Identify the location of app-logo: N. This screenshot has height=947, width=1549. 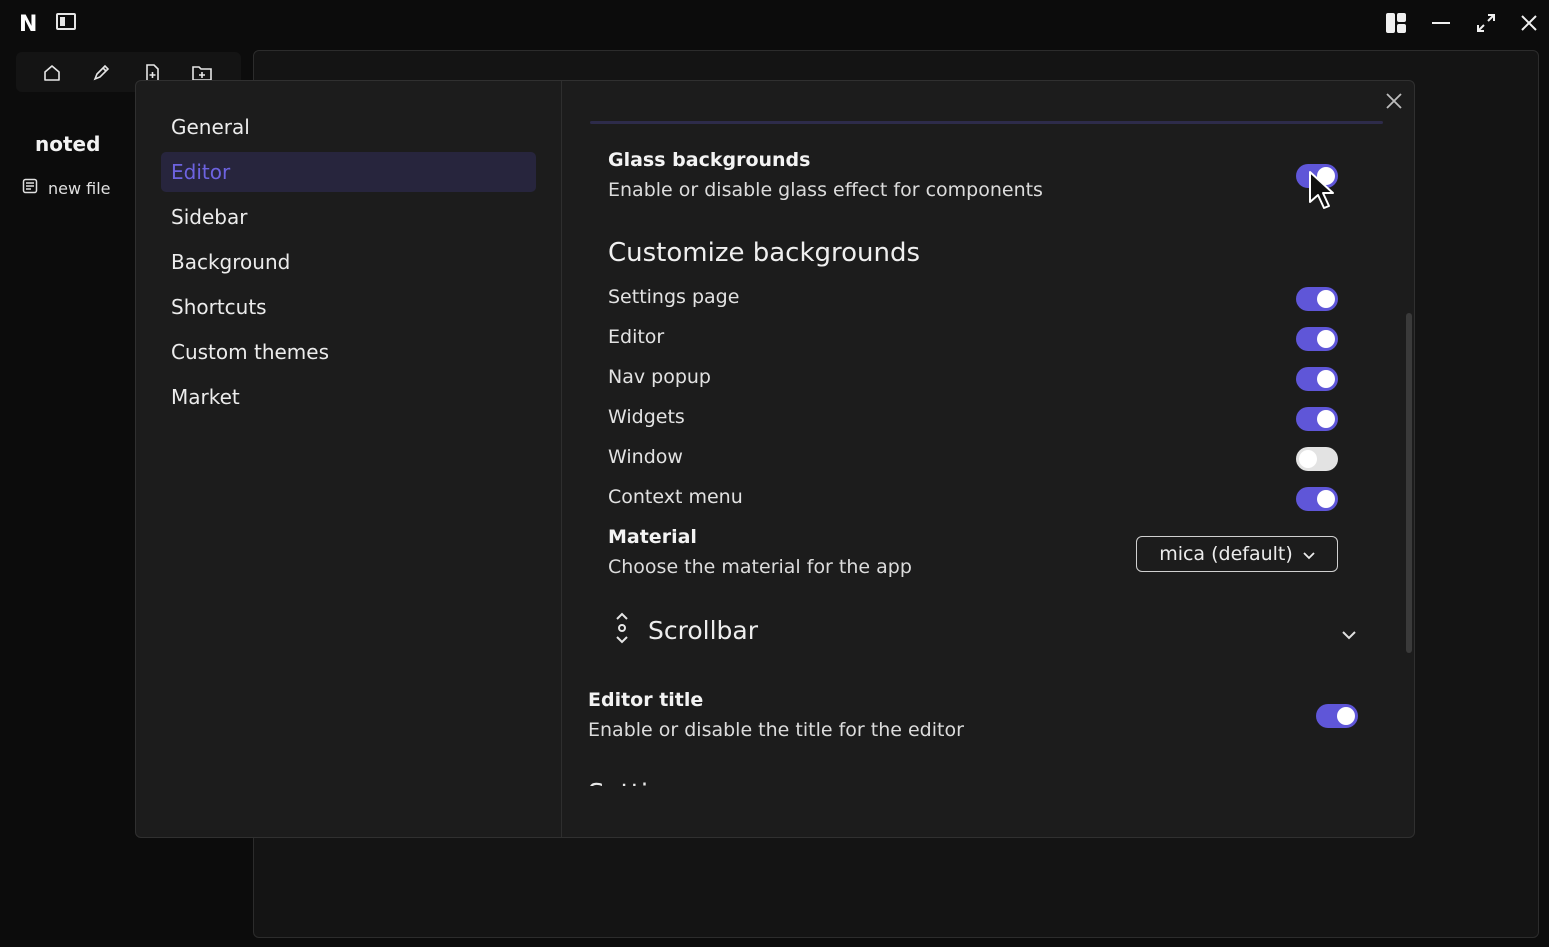
(28, 24).